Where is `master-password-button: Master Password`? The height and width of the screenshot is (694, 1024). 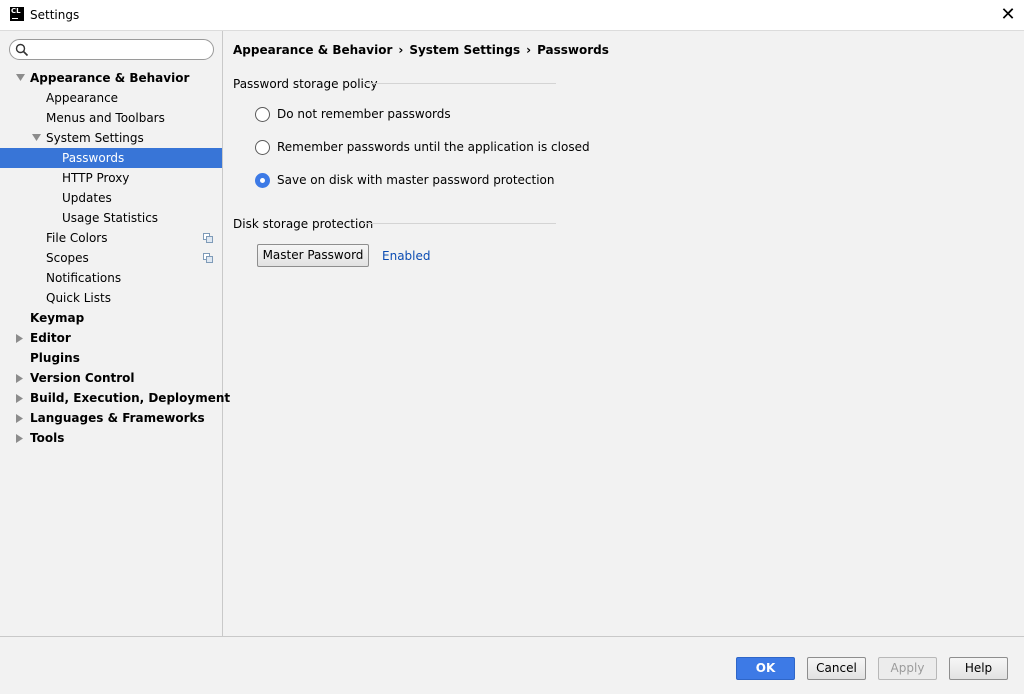 master-password-button: Master Password is located at coordinates (313, 255).